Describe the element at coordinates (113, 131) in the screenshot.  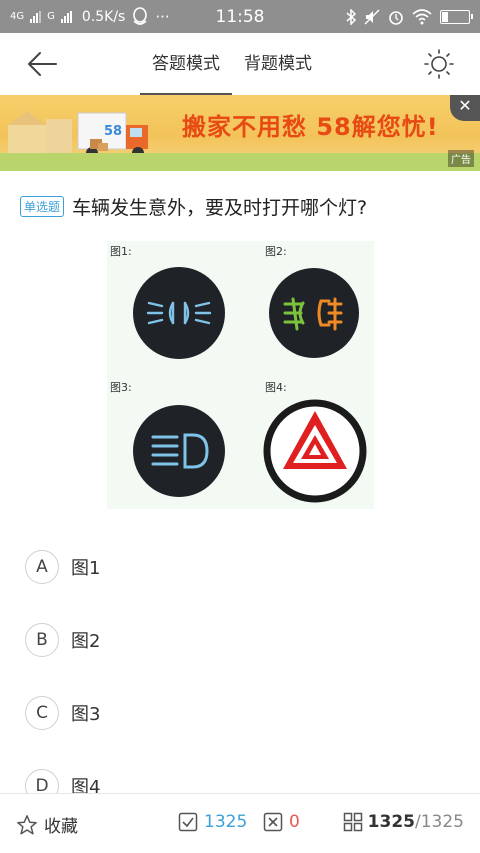
I see `ad-brand-logo: 58` at that location.